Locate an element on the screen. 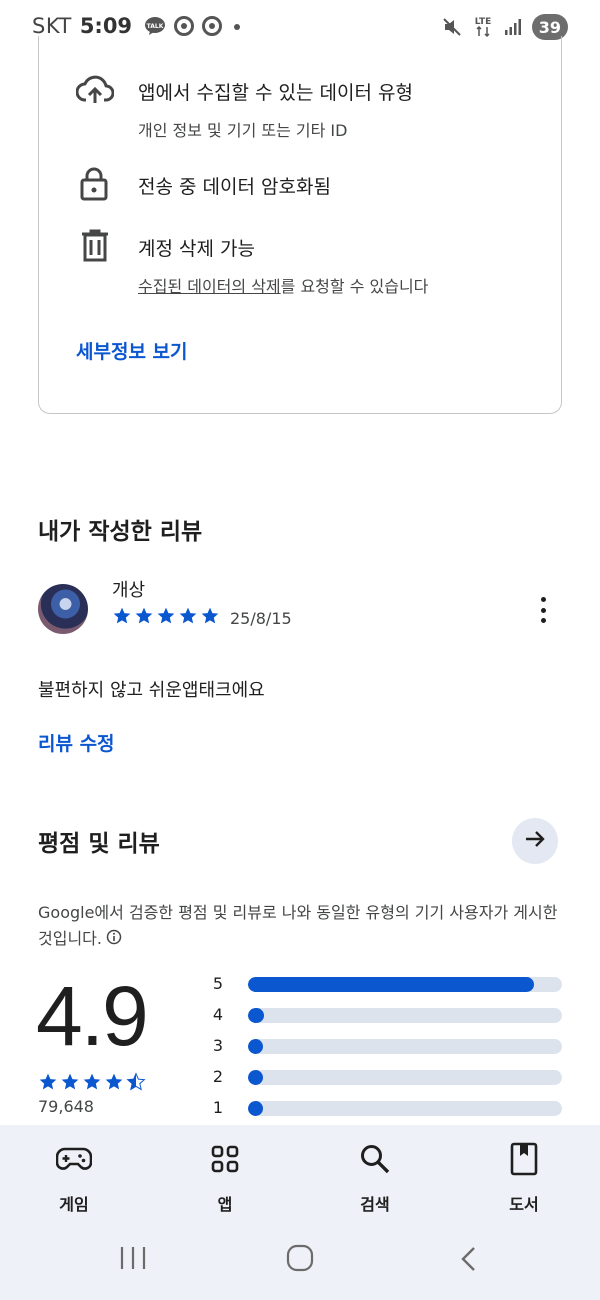 Image resolution: width=600 pixels, height=1300 pixels. lock-icon is located at coordinates (96, 184).